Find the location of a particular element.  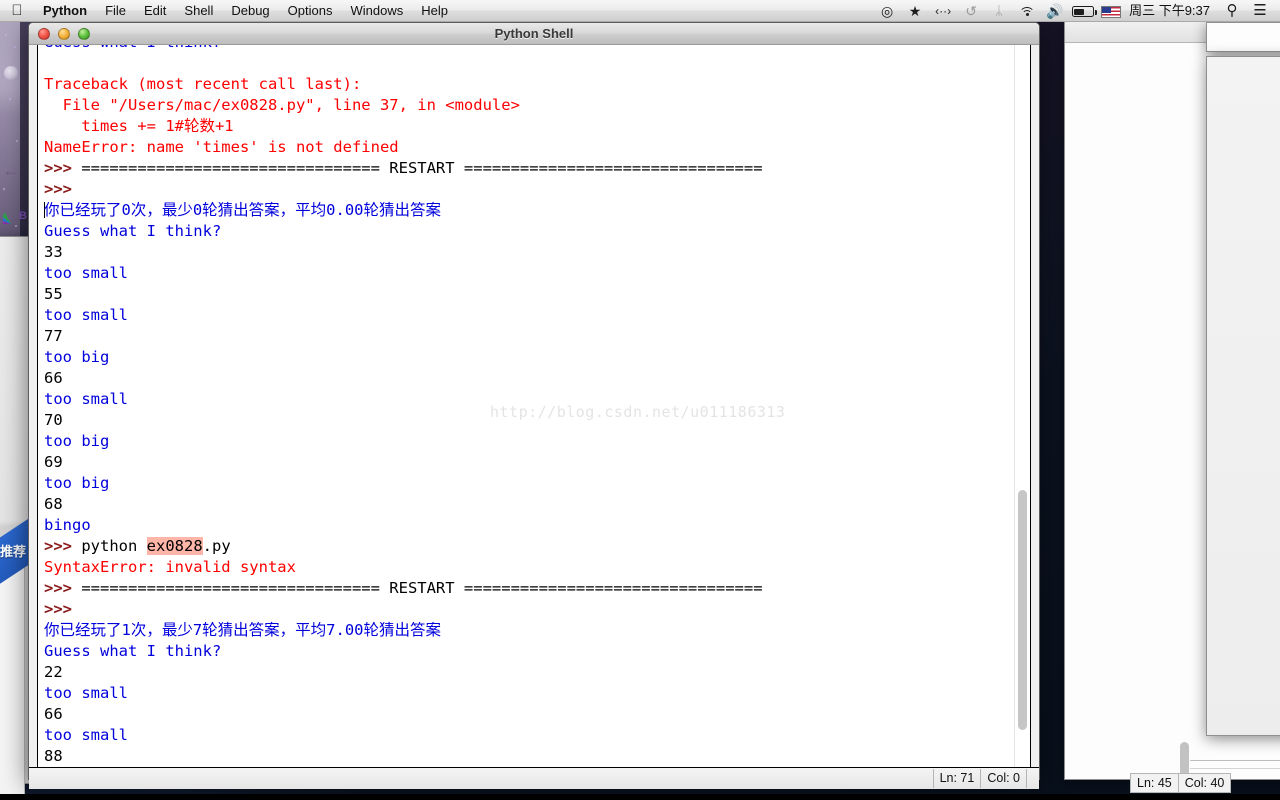

shell-text-segment: Guess what I think? is located at coordinates (133, 651).